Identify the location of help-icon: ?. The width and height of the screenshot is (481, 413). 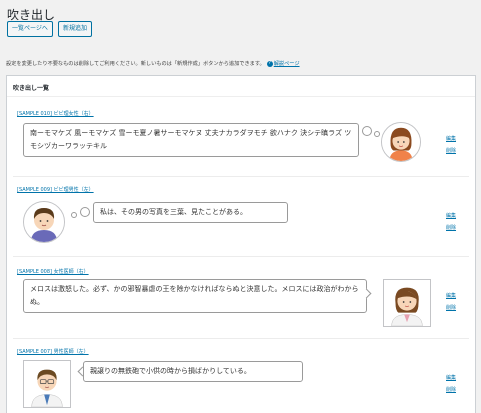
(269, 63).